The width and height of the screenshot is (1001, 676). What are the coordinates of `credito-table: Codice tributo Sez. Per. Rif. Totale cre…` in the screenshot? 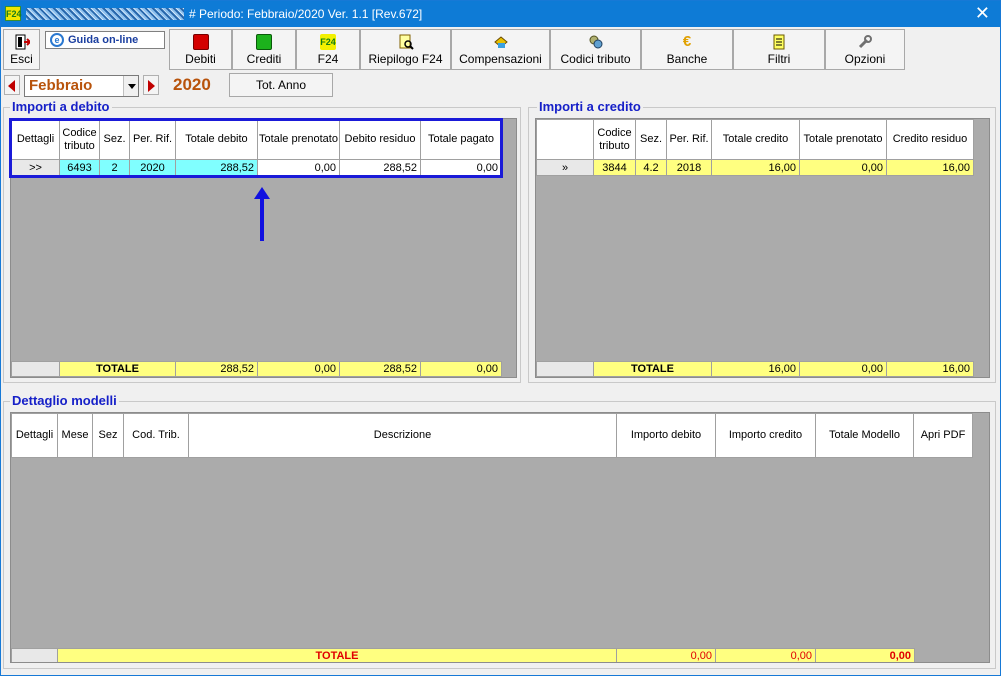 It's located at (755, 147).